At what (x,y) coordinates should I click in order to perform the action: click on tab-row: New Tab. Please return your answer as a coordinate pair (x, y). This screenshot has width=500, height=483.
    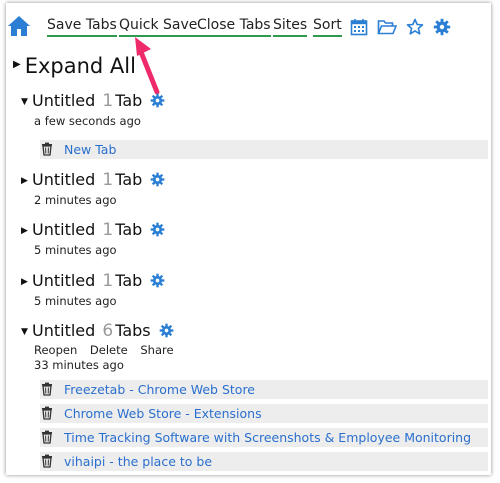
    Looking at the image, I should click on (264, 149).